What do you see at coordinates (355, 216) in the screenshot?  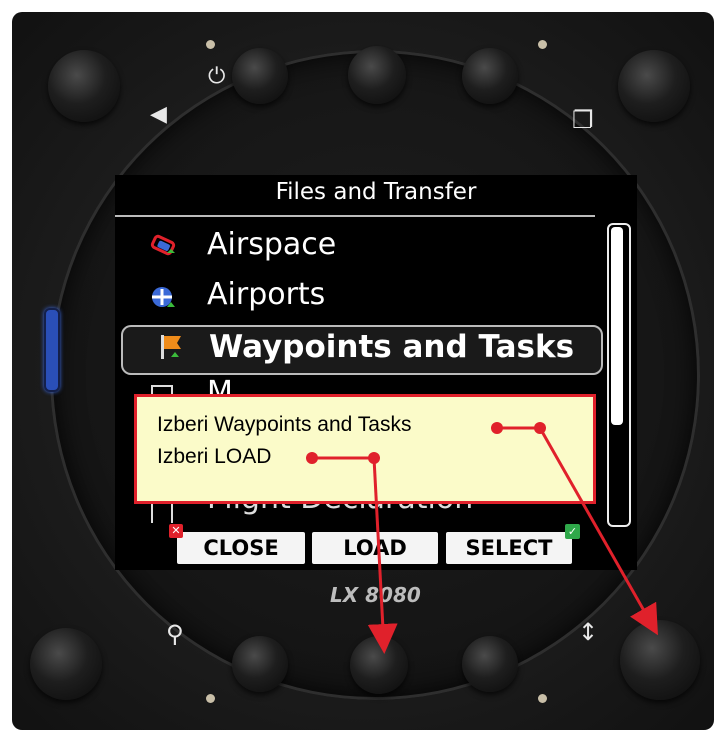 I see `title-divider` at bounding box center [355, 216].